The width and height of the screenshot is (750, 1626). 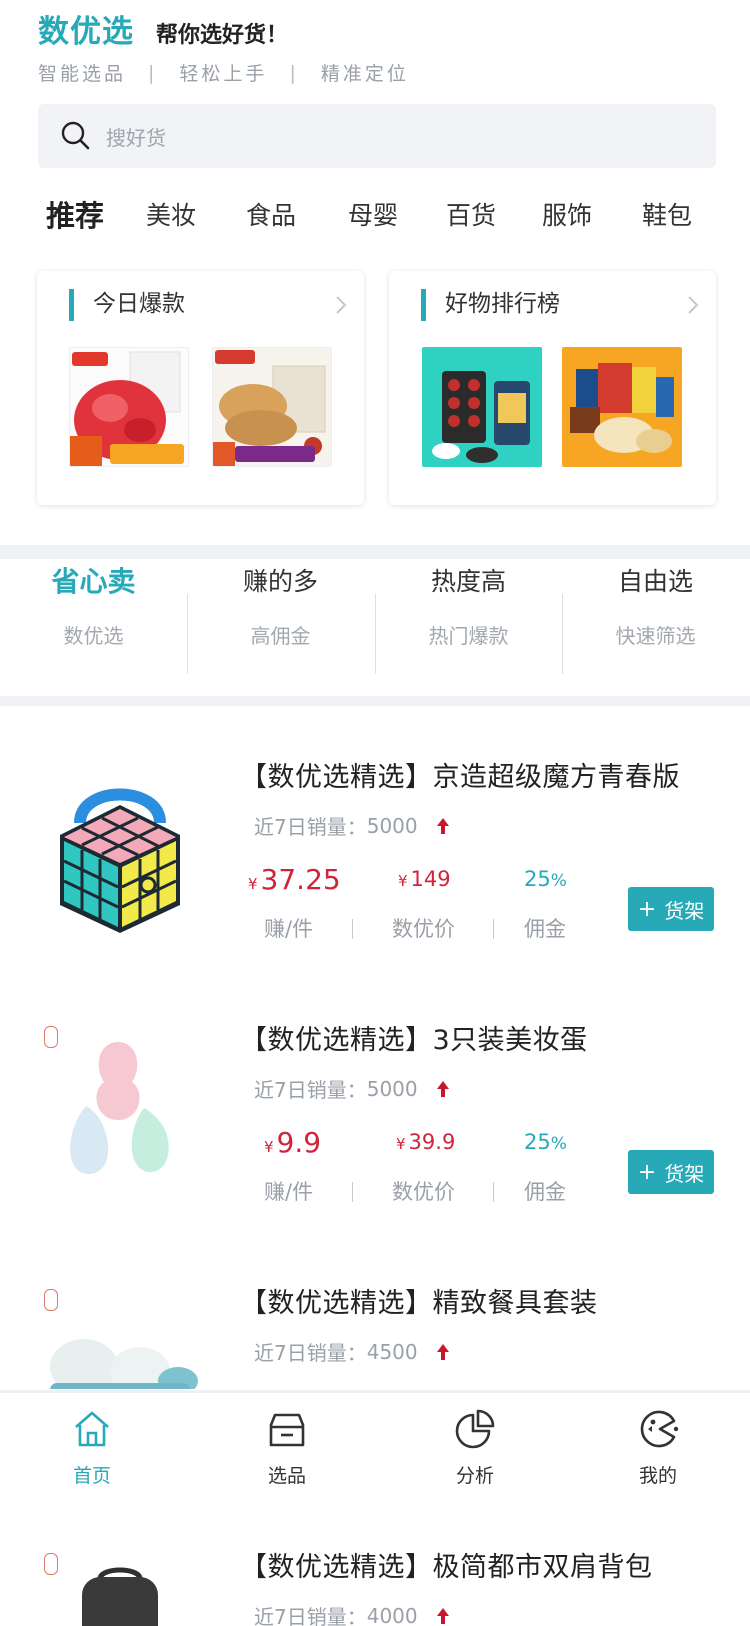 What do you see at coordinates (75, 216) in the screenshot?
I see `tab-recommend: 推荐` at bounding box center [75, 216].